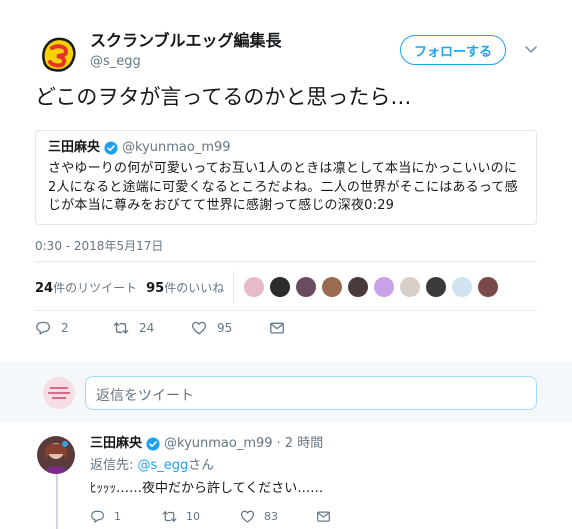 The image size is (572, 529). What do you see at coordinates (147, 328) in the screenshot?
I see `retweet-count: 24` at bounding box center [147, 328].